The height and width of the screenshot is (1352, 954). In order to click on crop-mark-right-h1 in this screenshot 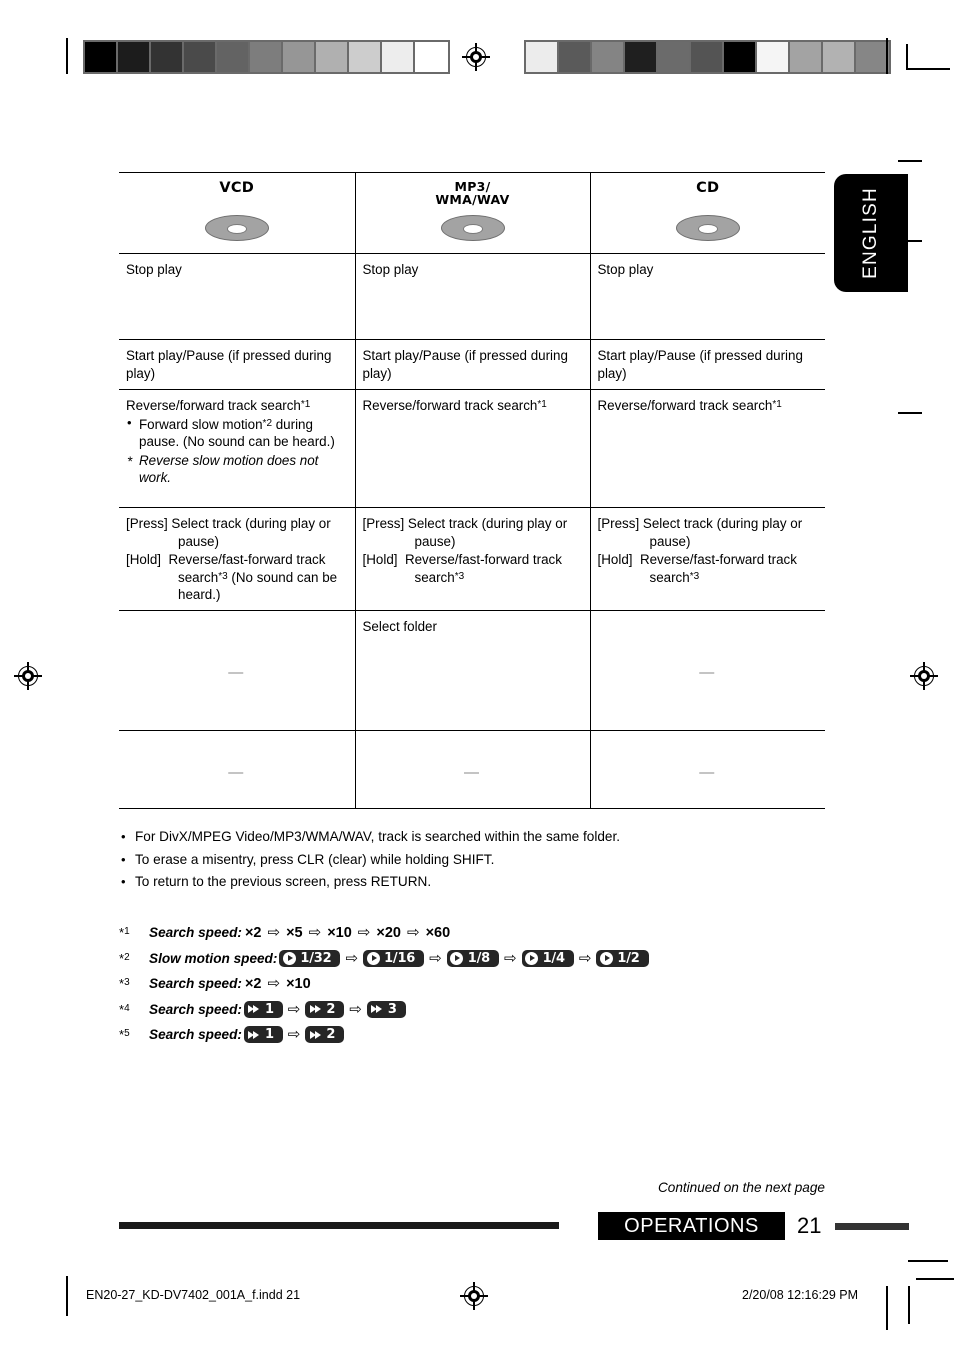, I will do `click(910, 161)`.